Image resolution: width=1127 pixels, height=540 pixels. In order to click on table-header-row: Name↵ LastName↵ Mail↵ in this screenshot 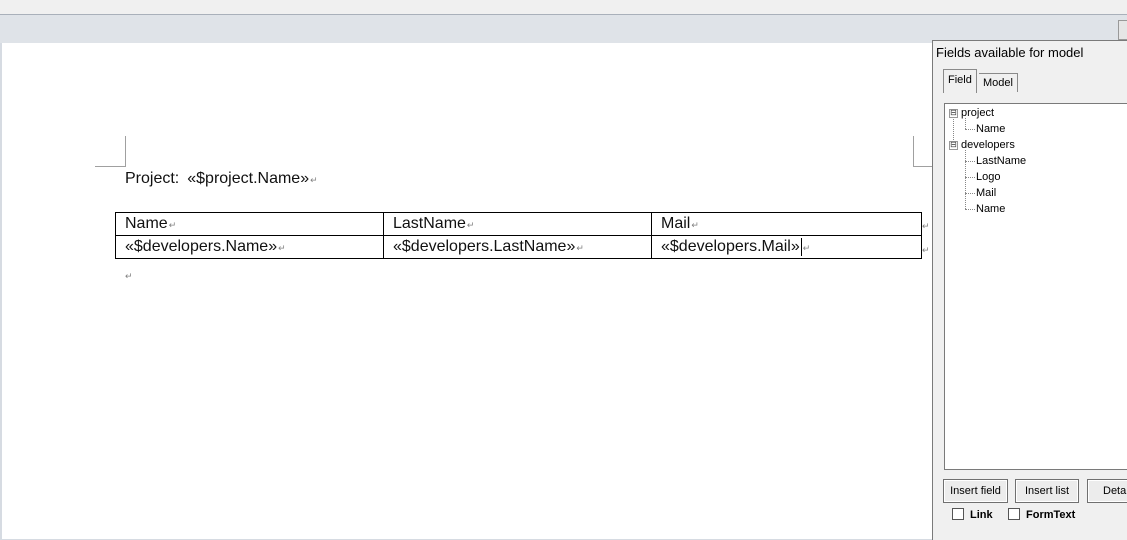, I will do `click(518, 224)`.